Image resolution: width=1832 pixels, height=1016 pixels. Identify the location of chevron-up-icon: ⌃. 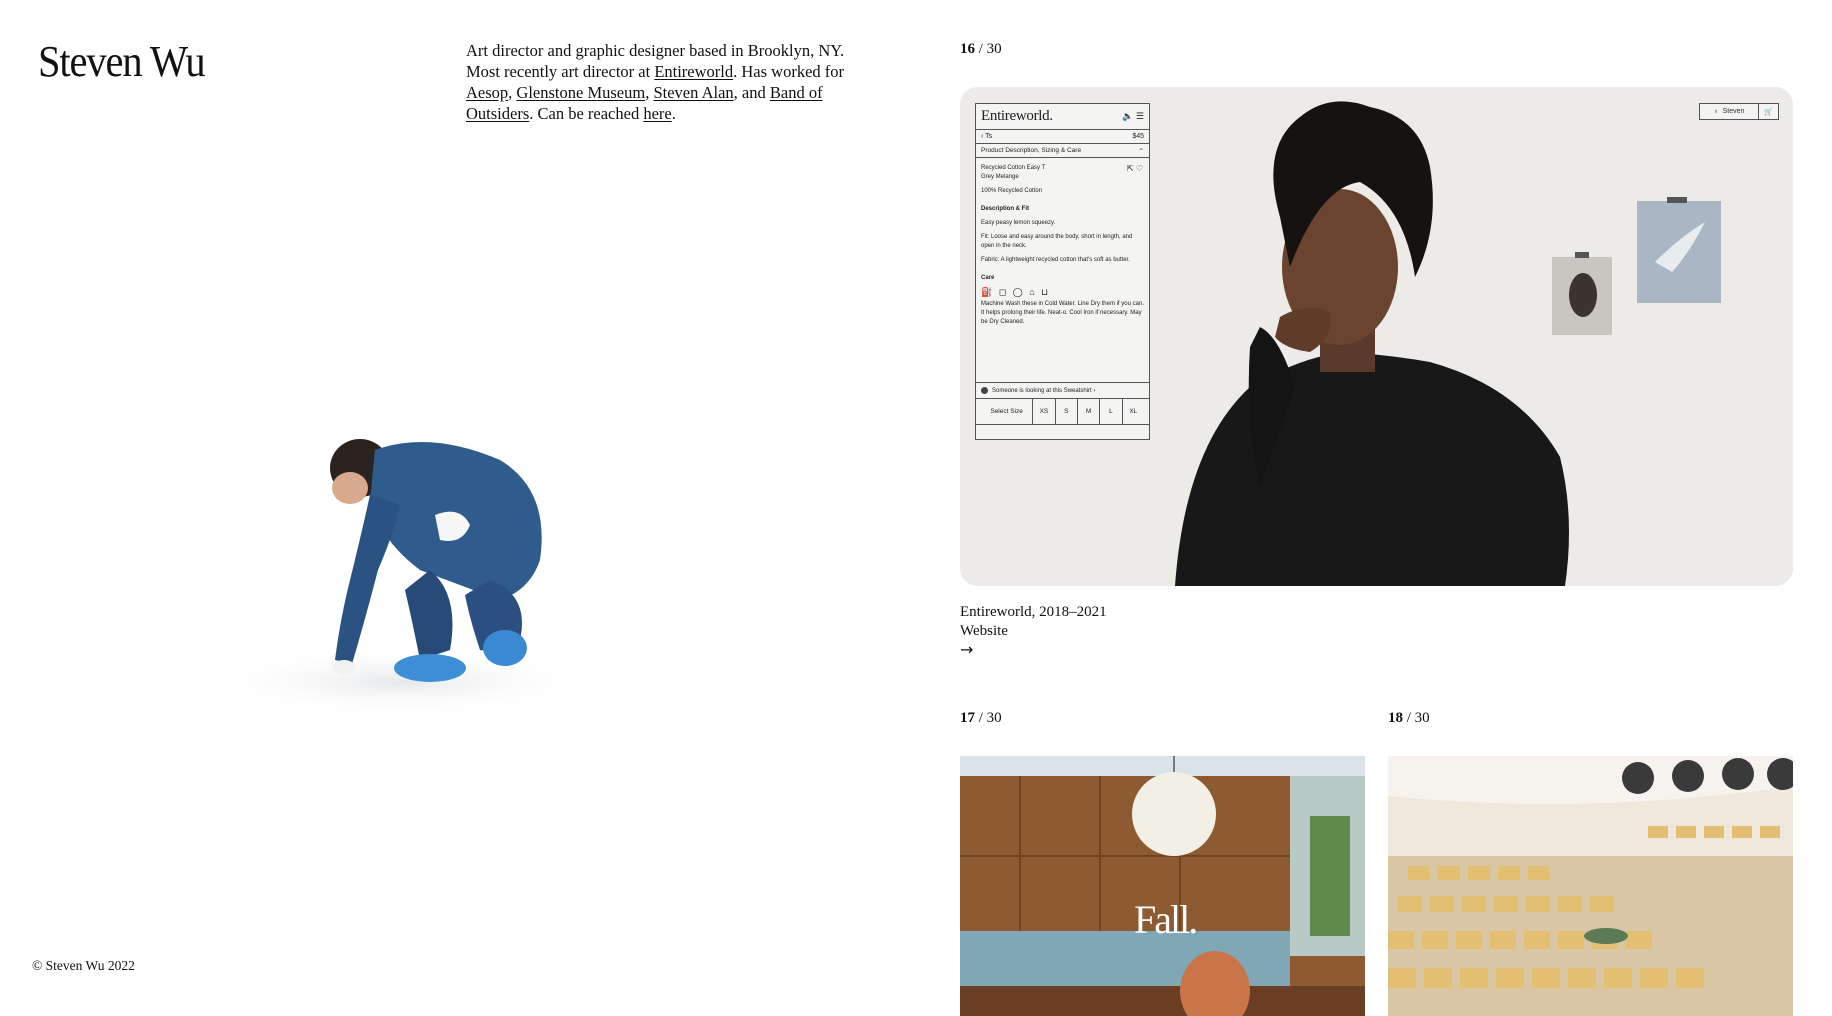
(1141, 151).